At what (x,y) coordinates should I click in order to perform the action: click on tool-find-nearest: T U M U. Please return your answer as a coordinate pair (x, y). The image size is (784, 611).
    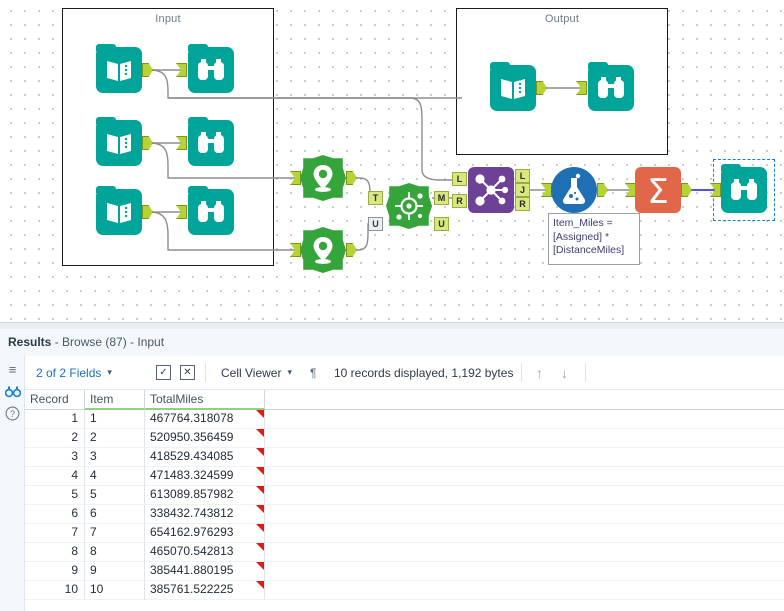
    Looking at the image, I should click on (408, 207).